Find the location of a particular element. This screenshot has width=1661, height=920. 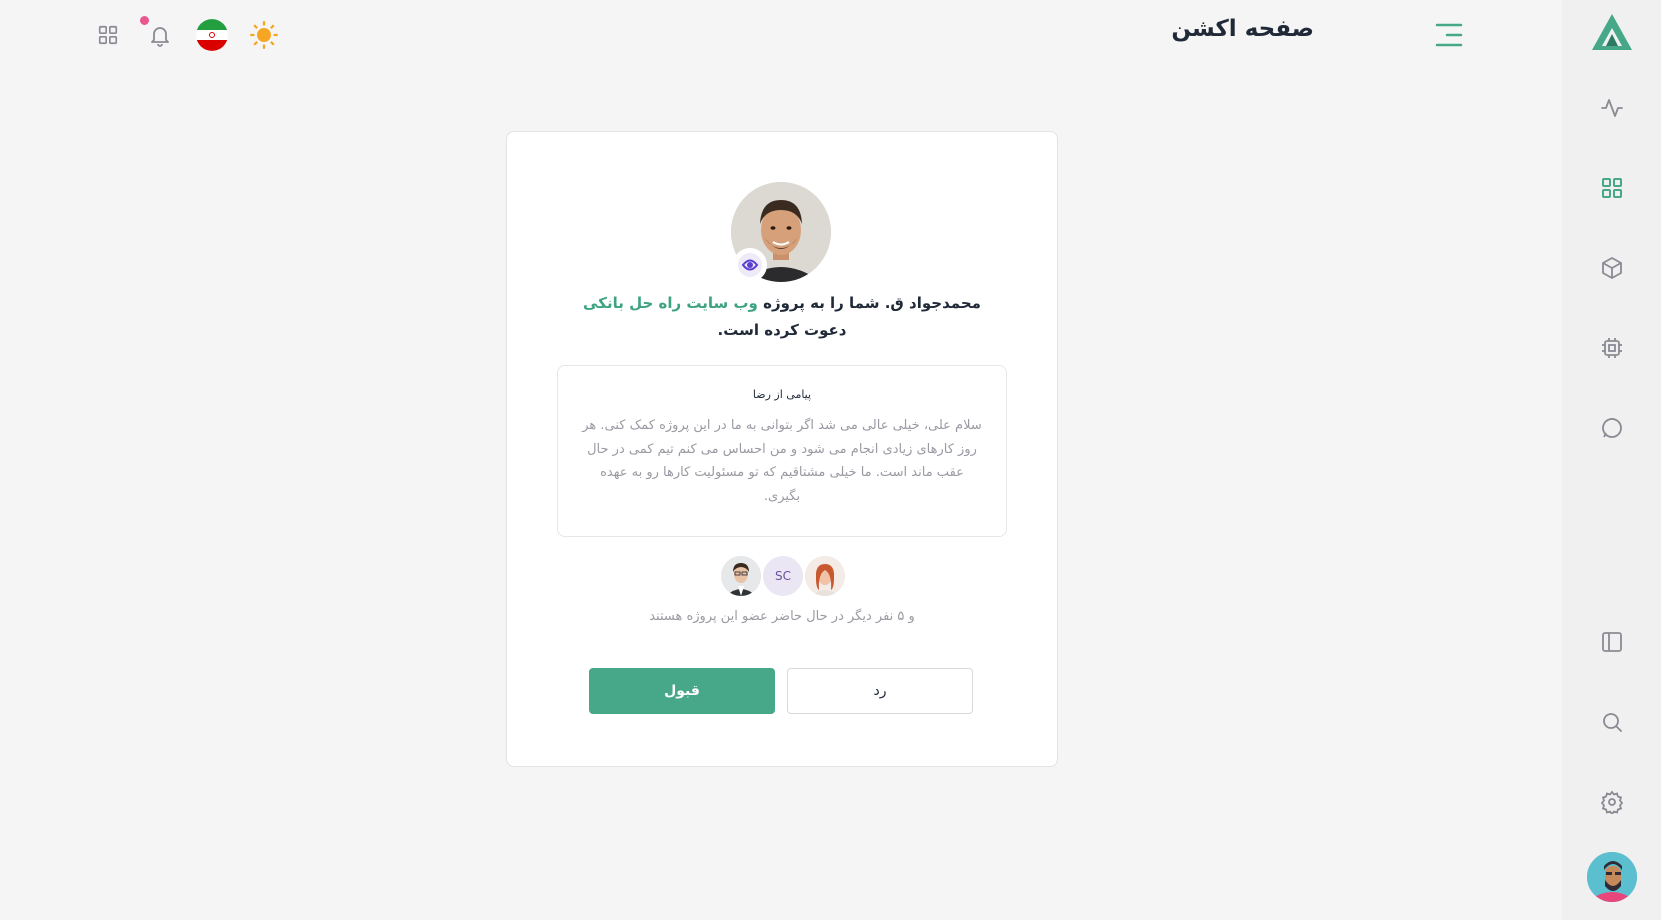

accept-button: قبول is located at coordinates (682, 691).